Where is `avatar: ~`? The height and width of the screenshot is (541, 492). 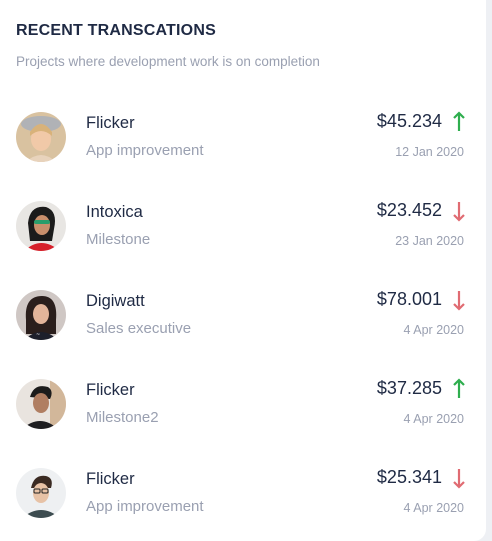 avatar: ~ is located at coordinates (41, 315).